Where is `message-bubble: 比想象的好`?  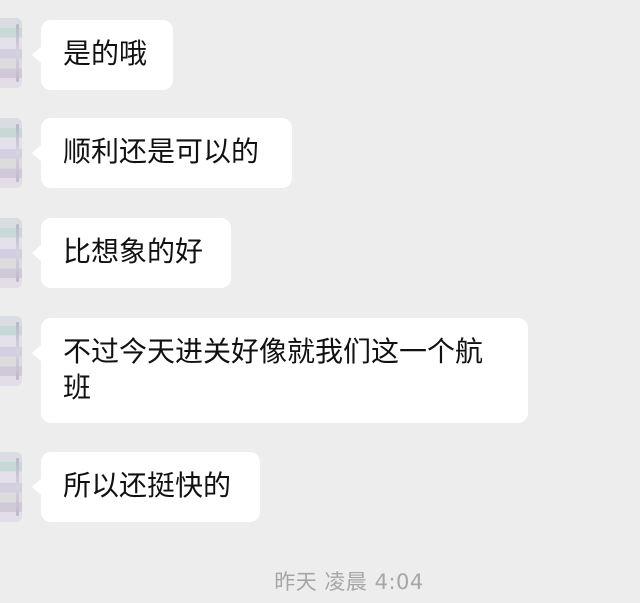
message-bubble: 比想象的好 is located at coordinates (131, 253).